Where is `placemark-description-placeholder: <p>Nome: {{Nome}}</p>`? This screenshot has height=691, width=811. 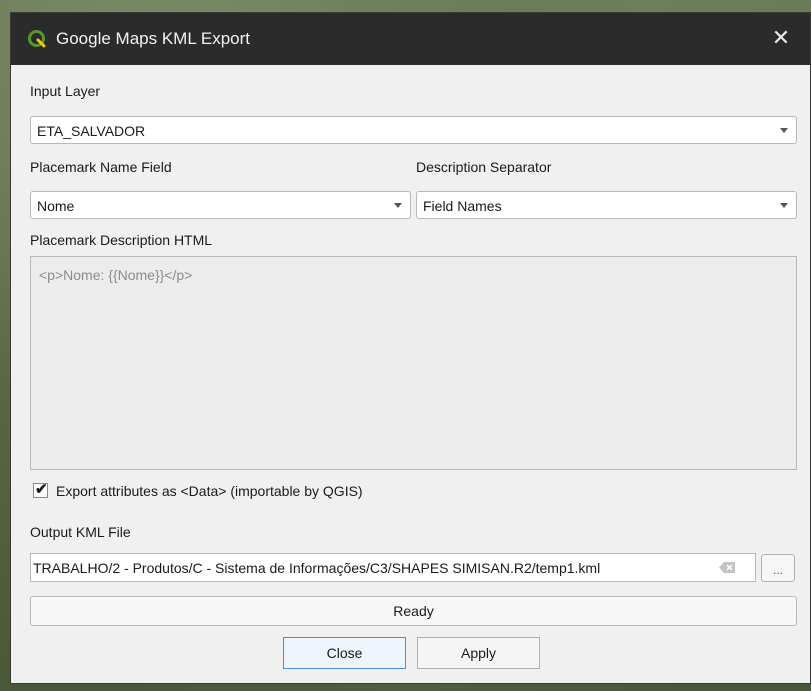
placemark-description-placeholder: <p>Nome: {{Nome}}</p> is located at coordinates (116, 275).